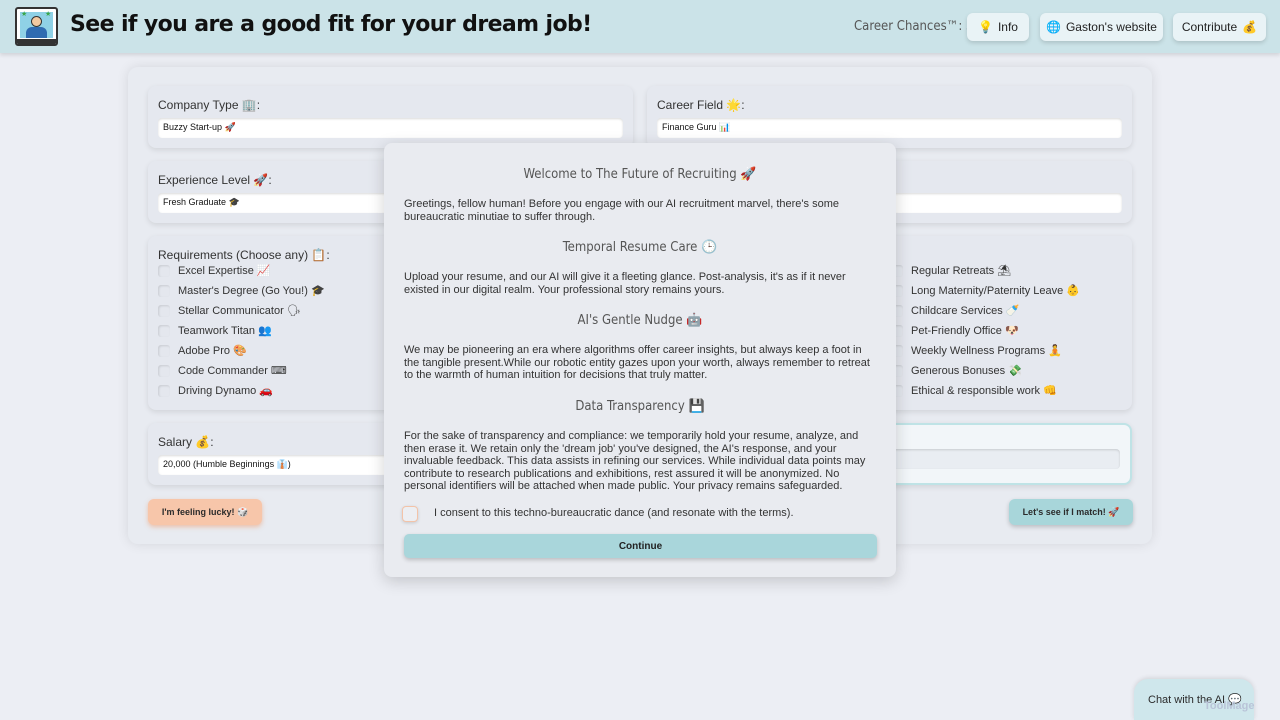 The width and height of the screenshot is (1280, 720). What do you see at coordinates (701, 105) in the screenshot?
I see `career-field-label: Career Field 🌟:` at bounding box center [701, 105].